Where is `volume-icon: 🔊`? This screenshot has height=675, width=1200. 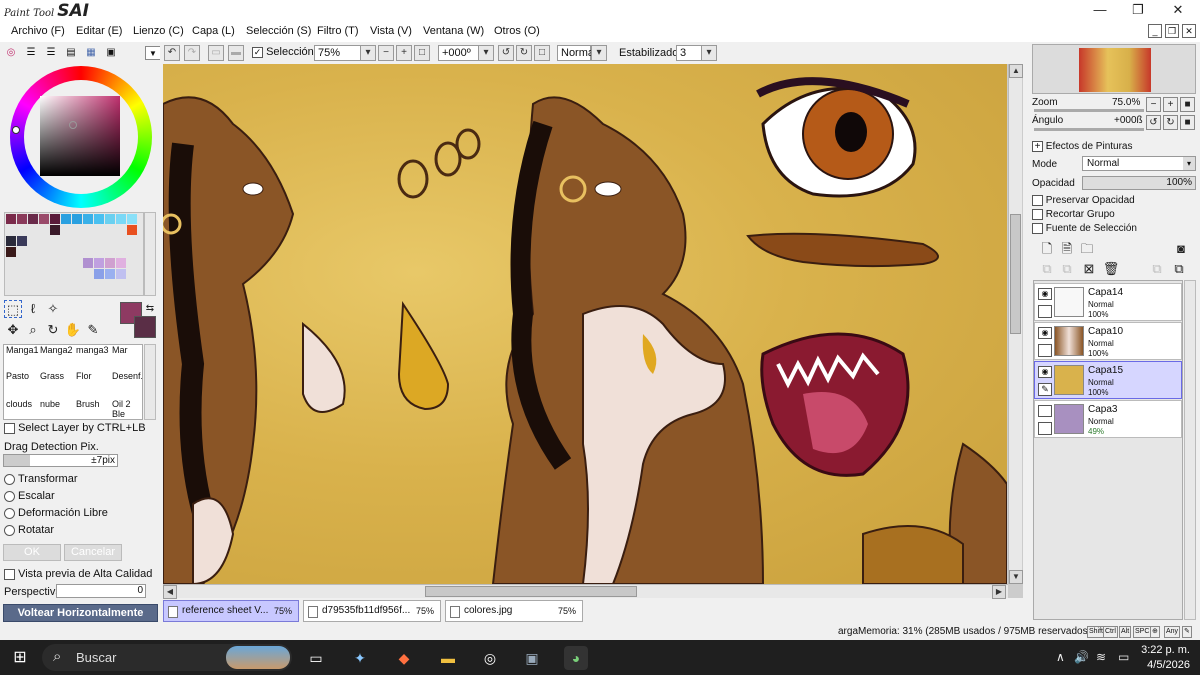
volume-icon: 🔊 is located at coordinates (1081, 657).